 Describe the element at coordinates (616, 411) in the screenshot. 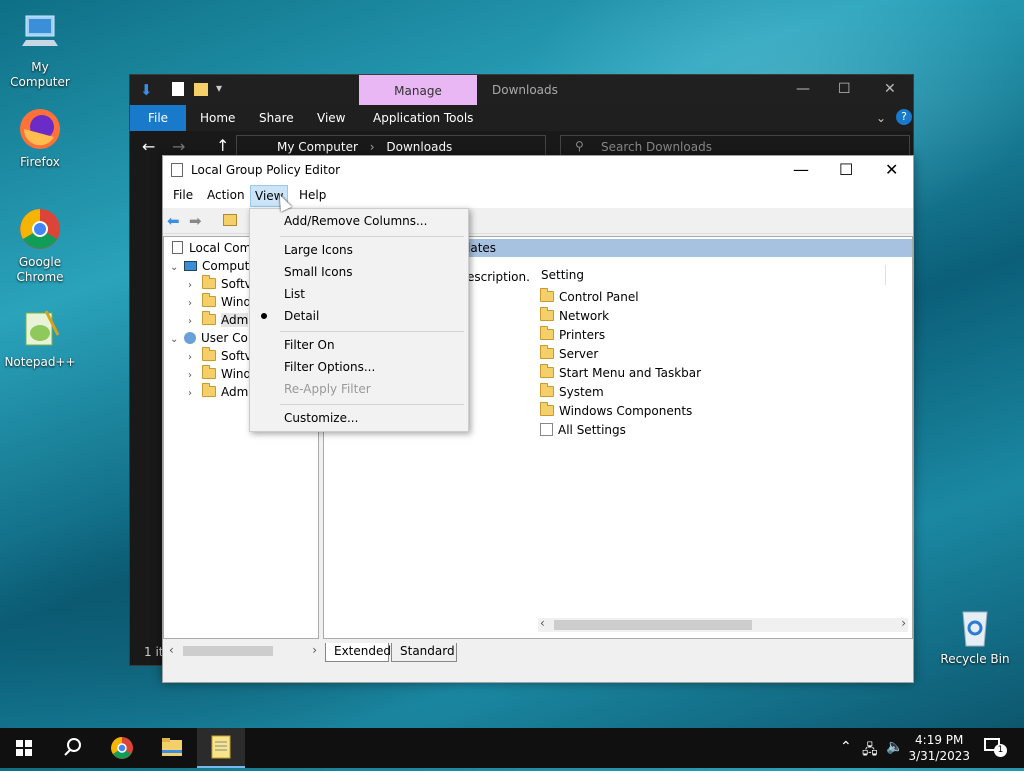

I see `setting-row: Windows Components` at that location.